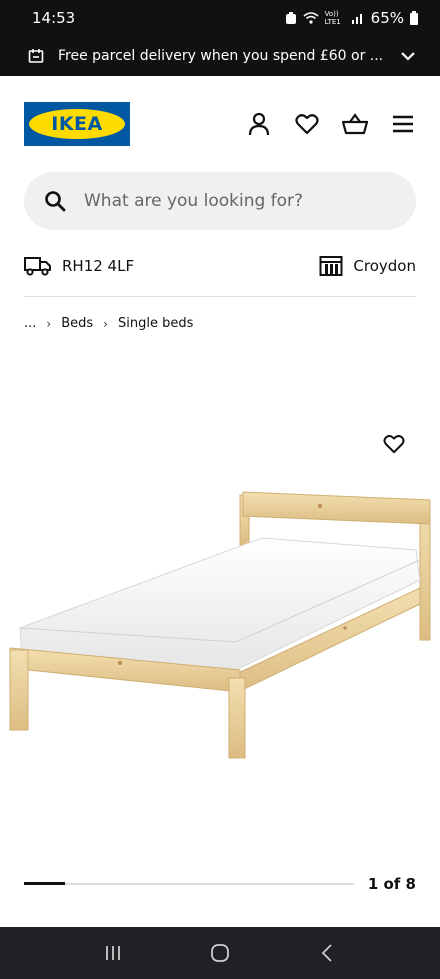 The image size is (440, 979). I want to click on home-button, so click(220, 953).